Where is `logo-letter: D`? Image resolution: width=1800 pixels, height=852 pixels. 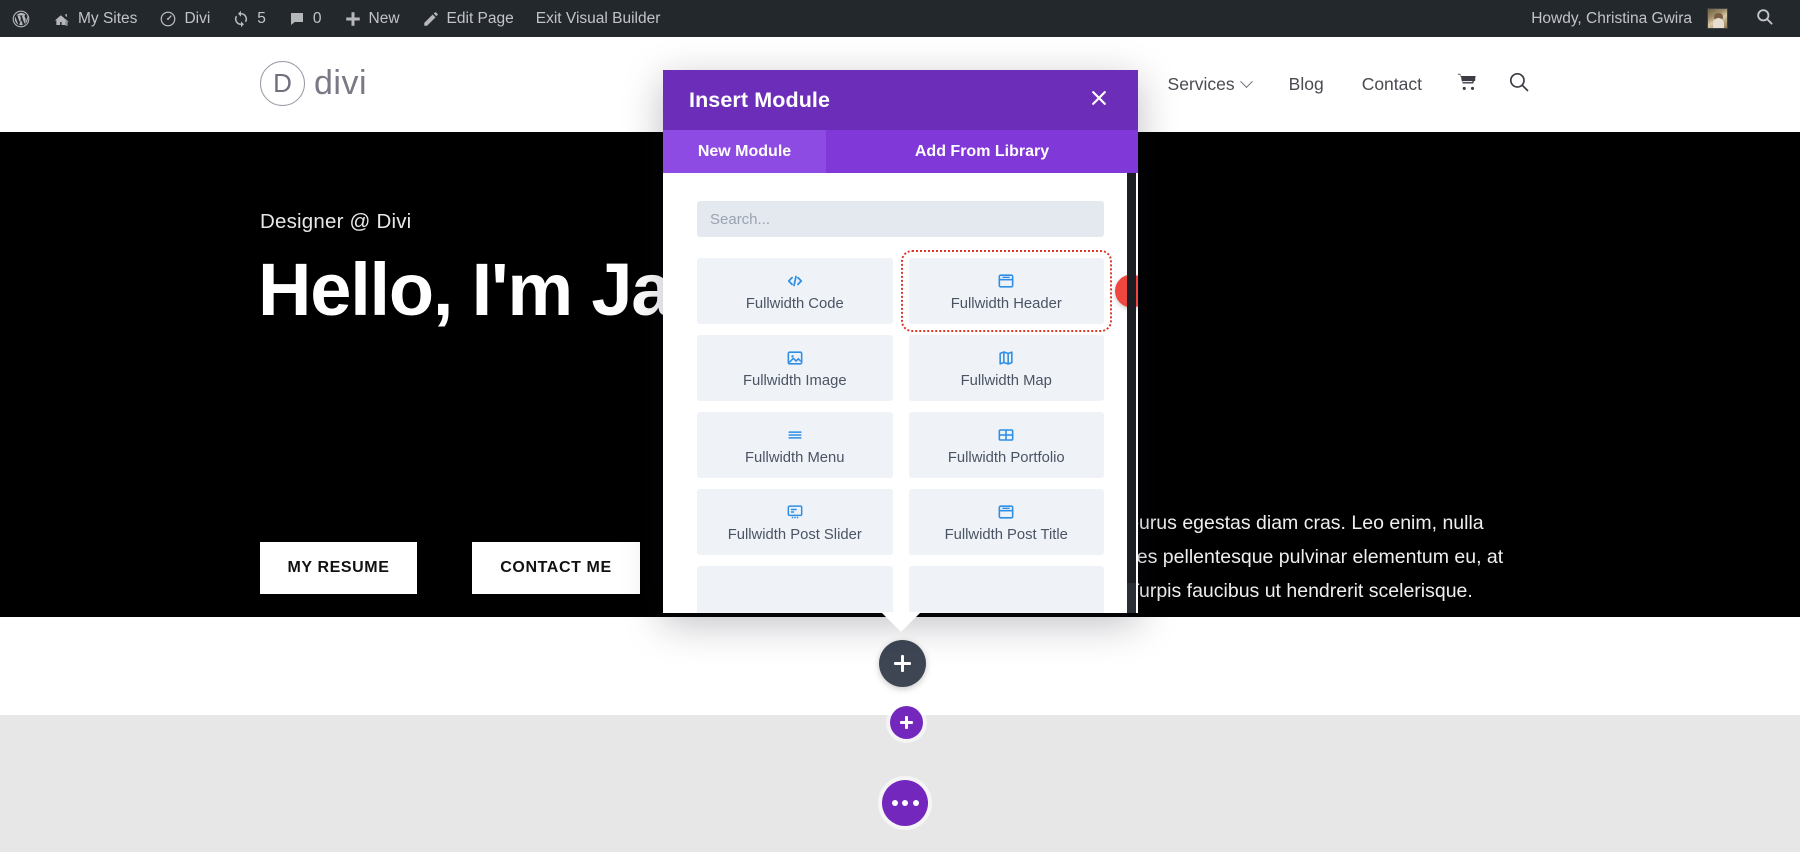 logo-letter: D is located at coordinates (282, 83).